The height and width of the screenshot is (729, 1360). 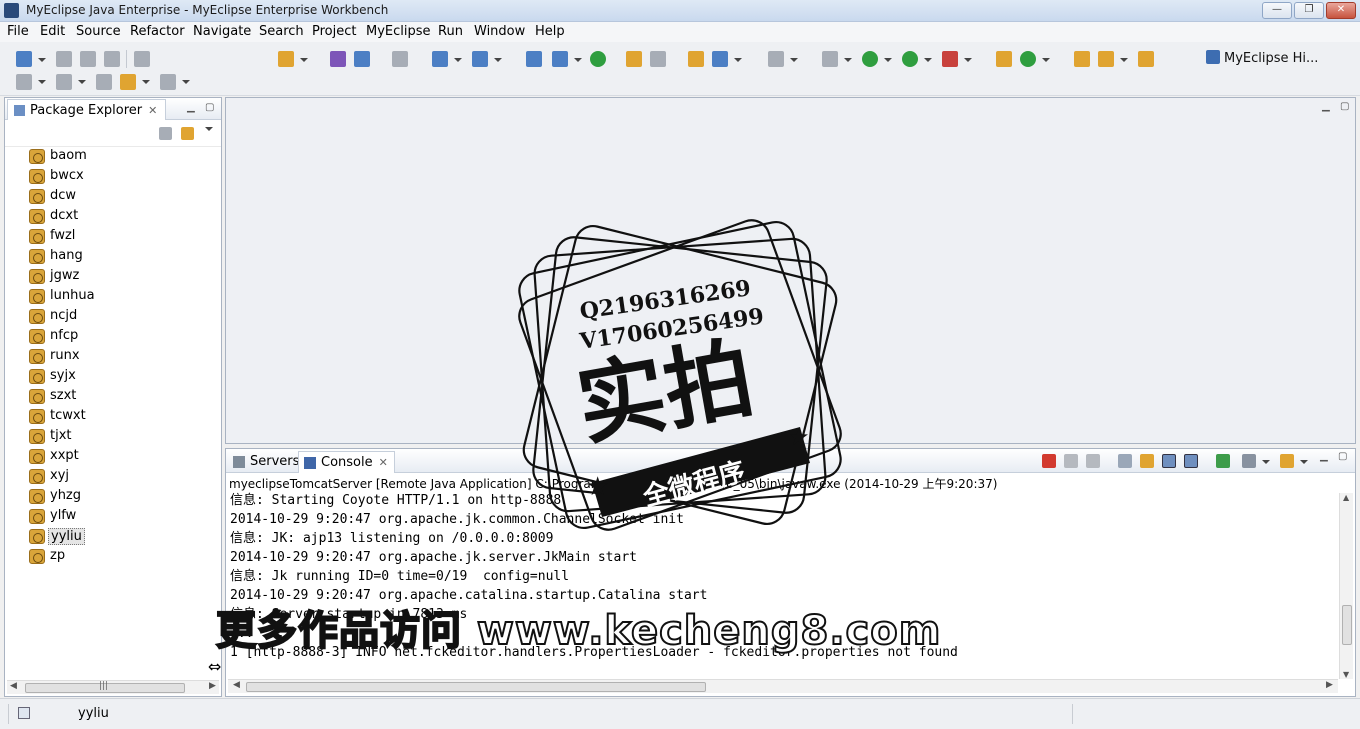 I want to click on minimize-view-icon: ▁, so click(x=191, y=107).